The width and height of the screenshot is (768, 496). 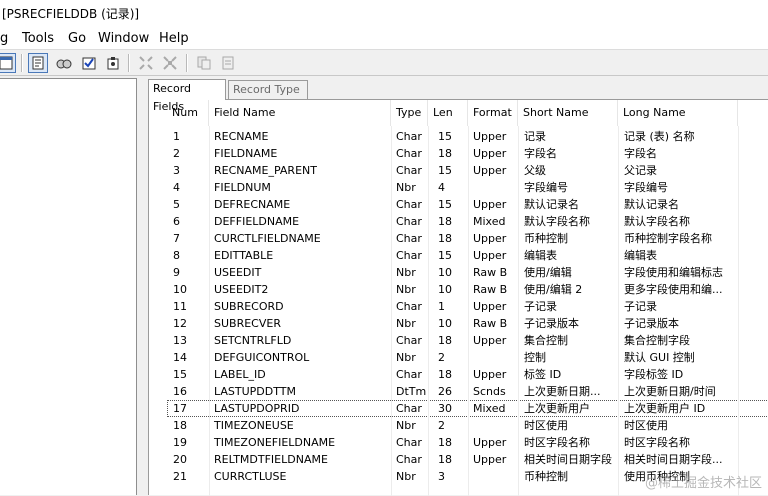 I want to click on cell-field-name: RECNAME_PARENT, so click(x=265, y=170).